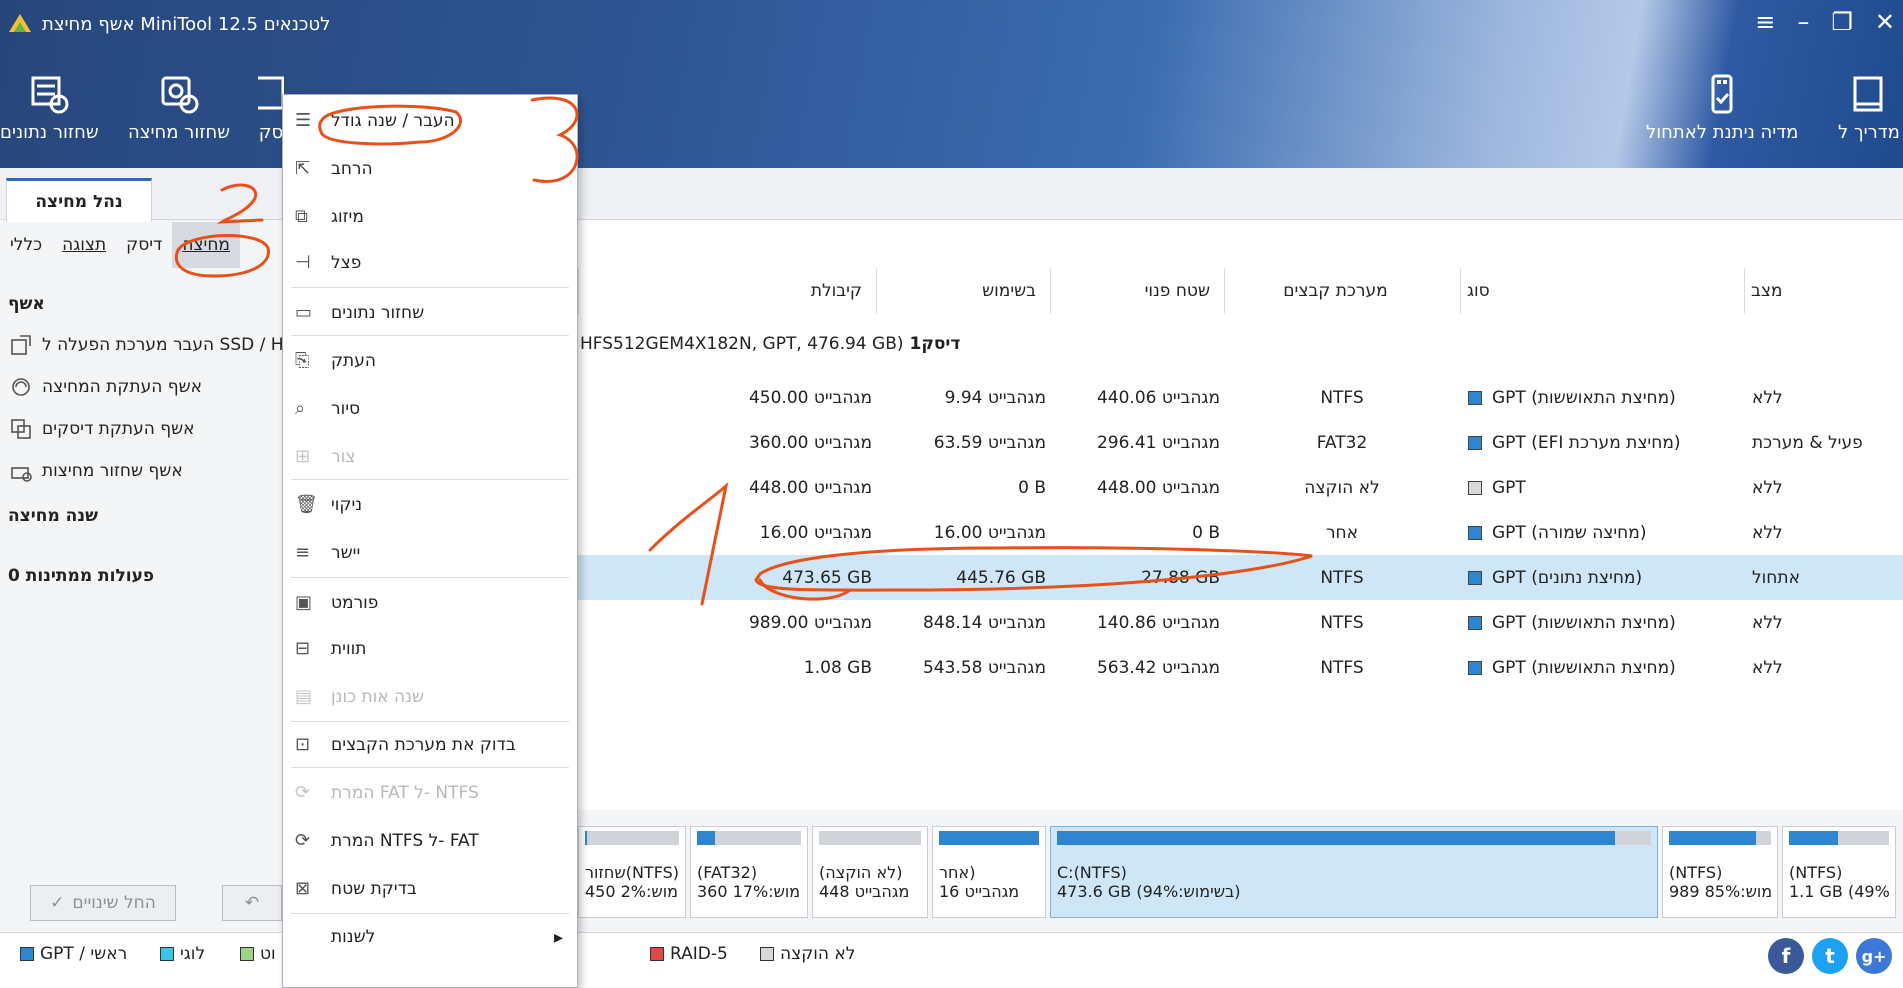 The image size is (1903, 988). I want to click on menu-item-label: העתק, so click(353, 361).